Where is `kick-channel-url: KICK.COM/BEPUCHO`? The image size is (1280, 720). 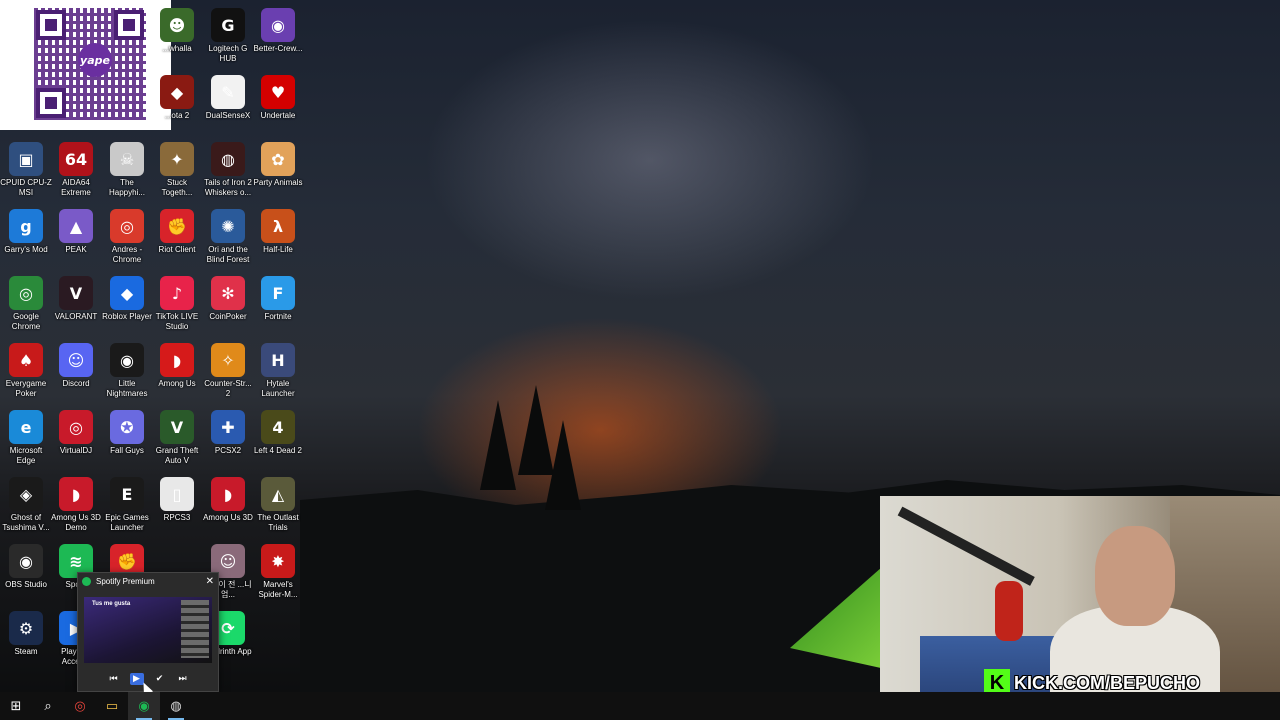
kick-channel-url: KICK.COM/BEPUCHO is located at coordinates (1107, 682).